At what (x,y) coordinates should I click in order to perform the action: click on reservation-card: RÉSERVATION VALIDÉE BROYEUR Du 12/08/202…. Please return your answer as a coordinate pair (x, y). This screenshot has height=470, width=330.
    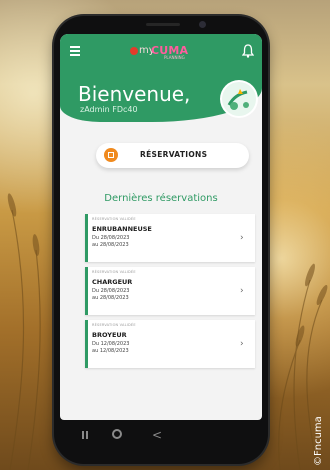
    Looking at the image, I should click on (170, 344).